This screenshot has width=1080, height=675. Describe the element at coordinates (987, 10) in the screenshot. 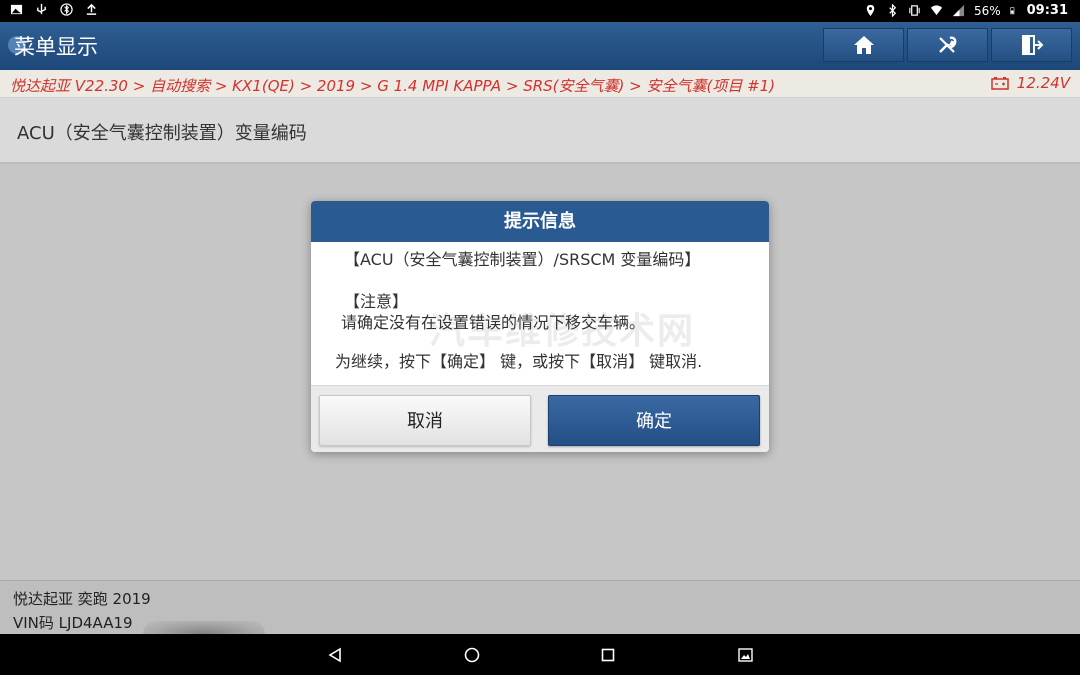

I see `battery-level: 56%` at that location.